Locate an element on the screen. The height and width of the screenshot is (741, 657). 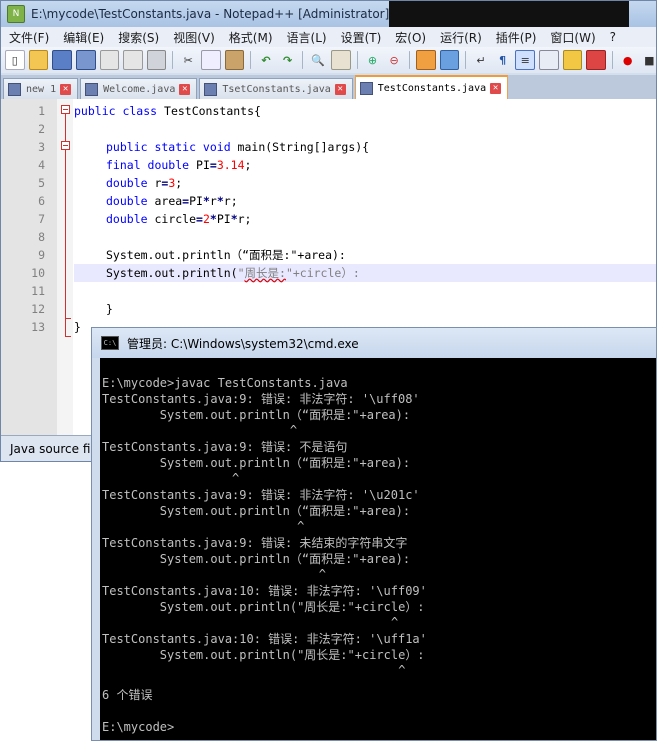
code-line: 9 System.out.println（“面积是:"+area): is located at coordinates (328, 255).